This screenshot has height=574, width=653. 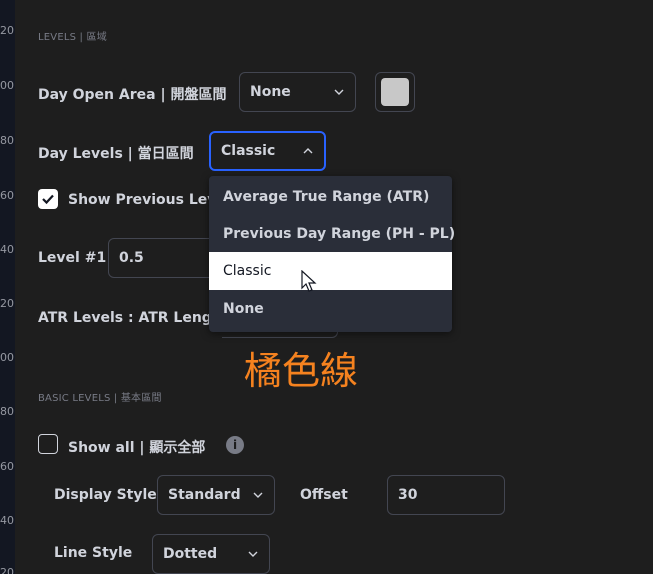 What do you see at coordinates (147, 200) in the screenshot?
I see `show-previous-label: Show Previous Leve` at bounding box center [147, 200].